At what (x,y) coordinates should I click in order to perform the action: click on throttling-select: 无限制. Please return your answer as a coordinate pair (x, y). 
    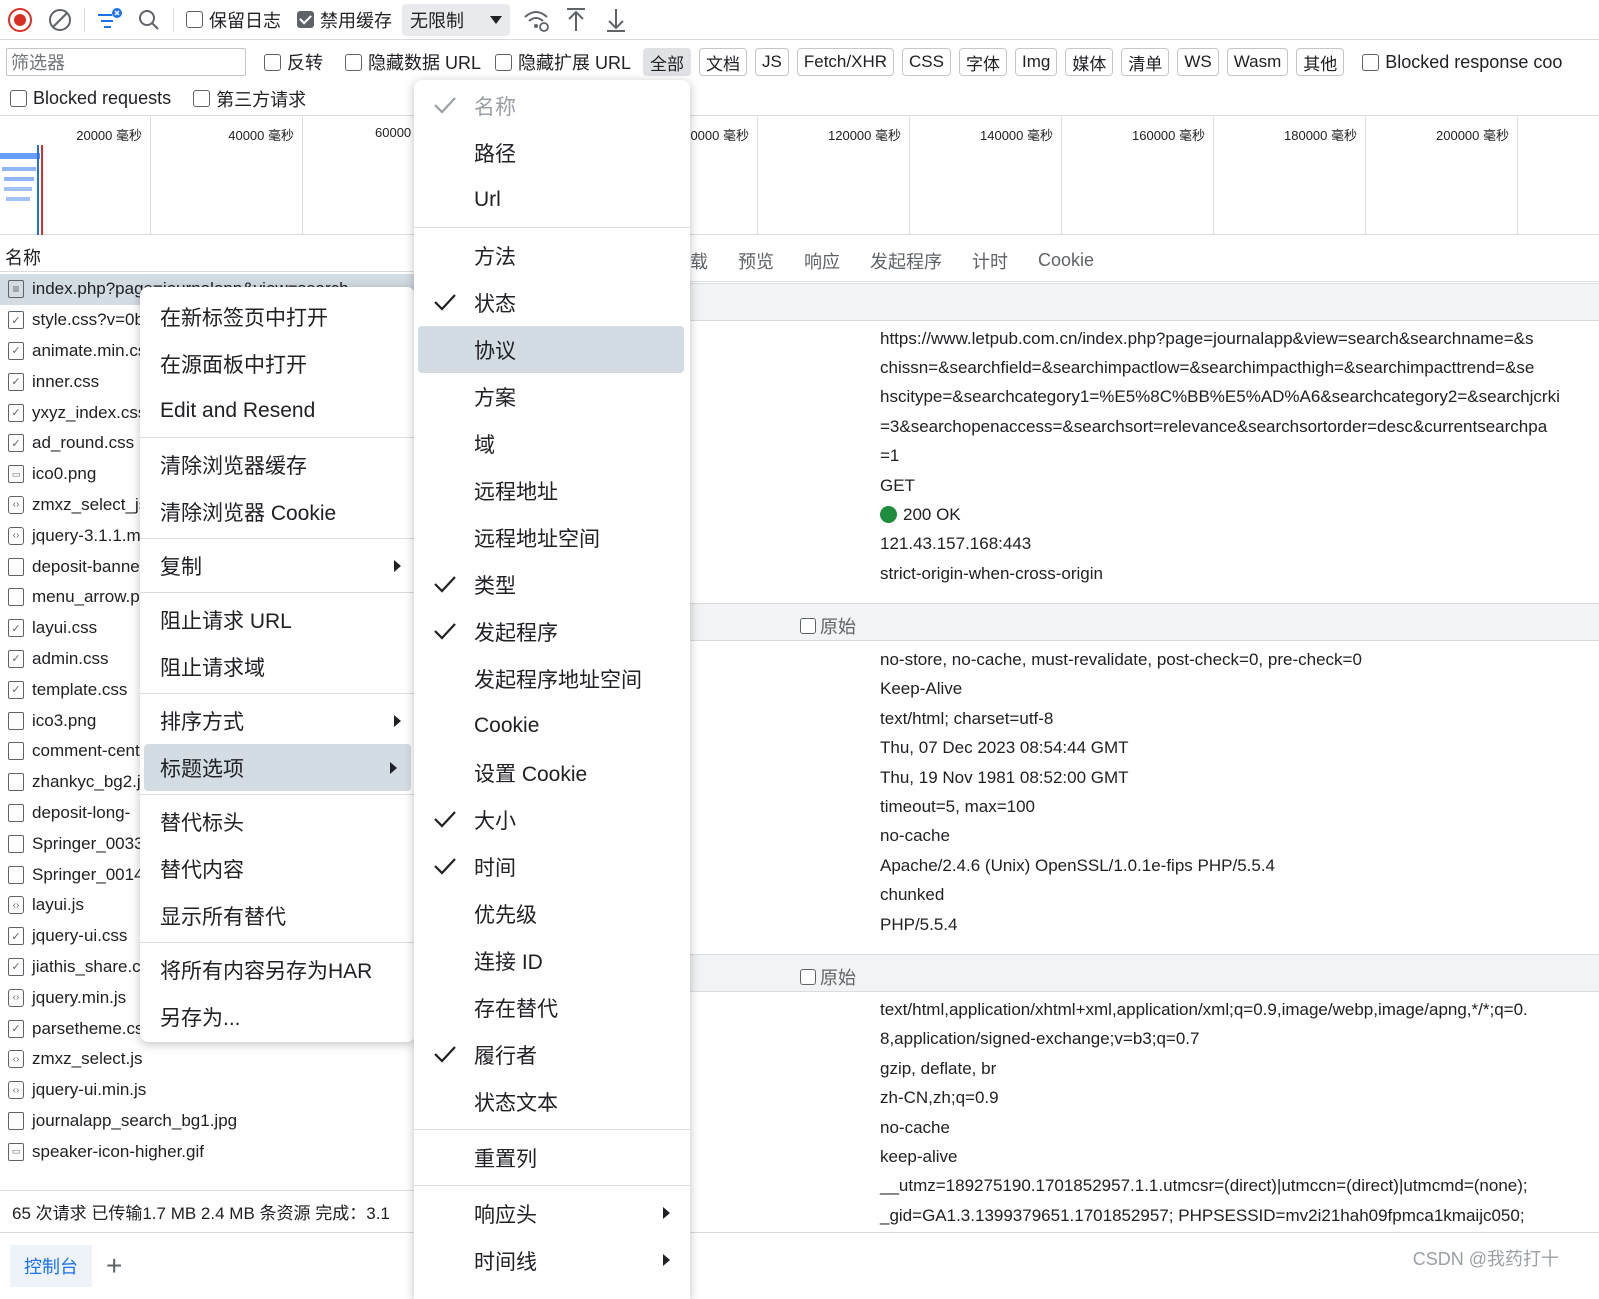
    Looking at the image, I should click on (456, 19).